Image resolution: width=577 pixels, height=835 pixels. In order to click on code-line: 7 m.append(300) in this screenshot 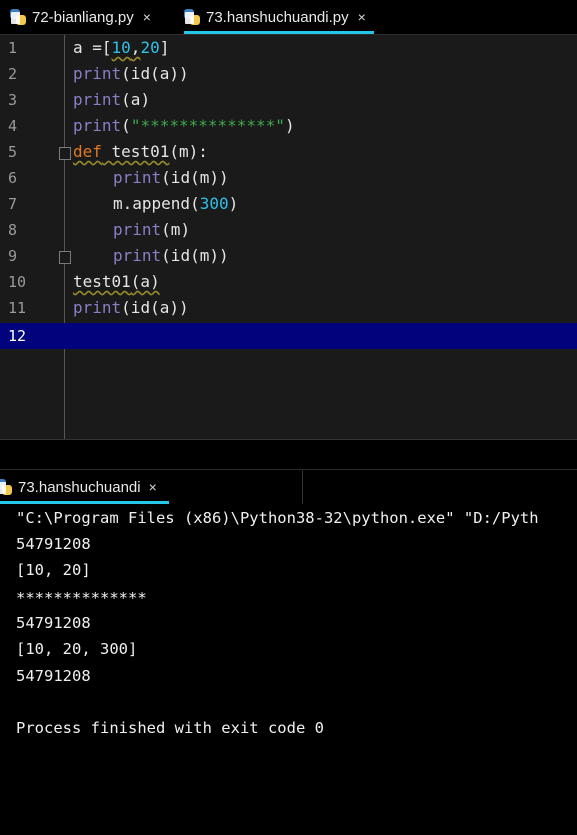, I will do `click(288, 204)`.